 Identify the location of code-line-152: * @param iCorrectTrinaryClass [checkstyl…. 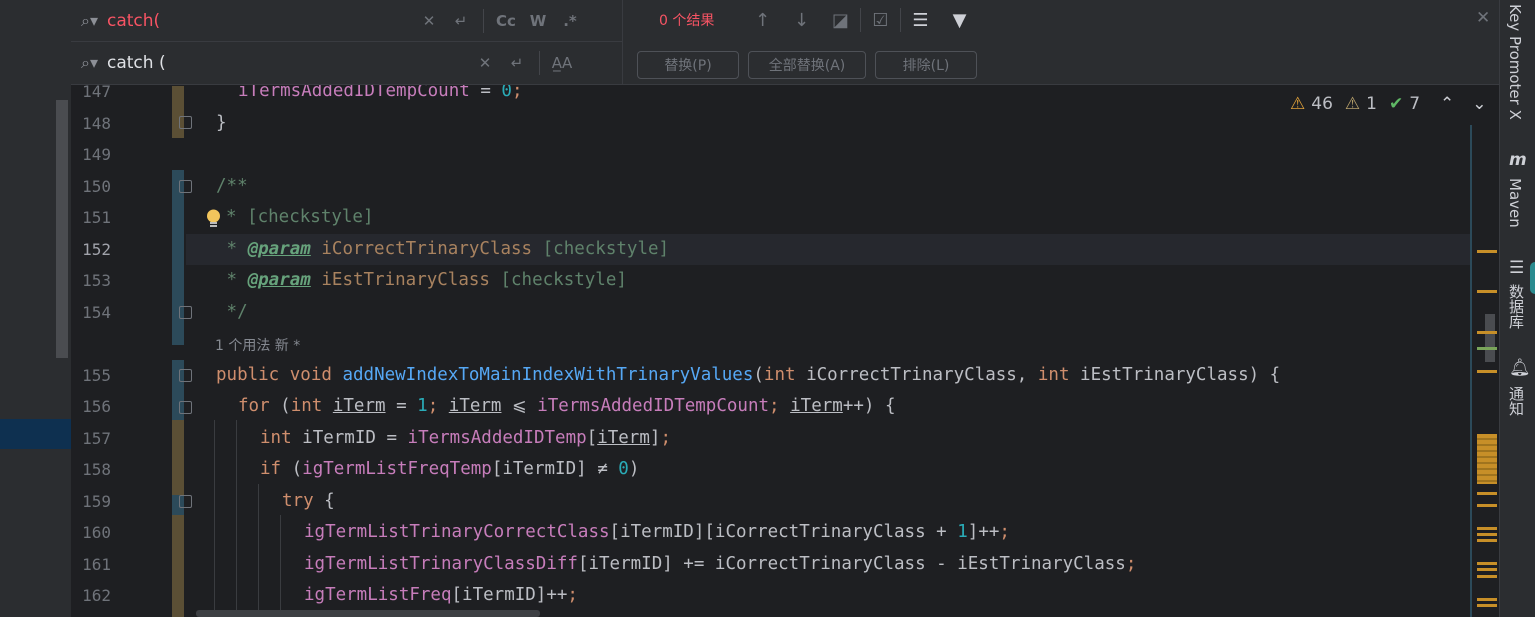
(443, 249).